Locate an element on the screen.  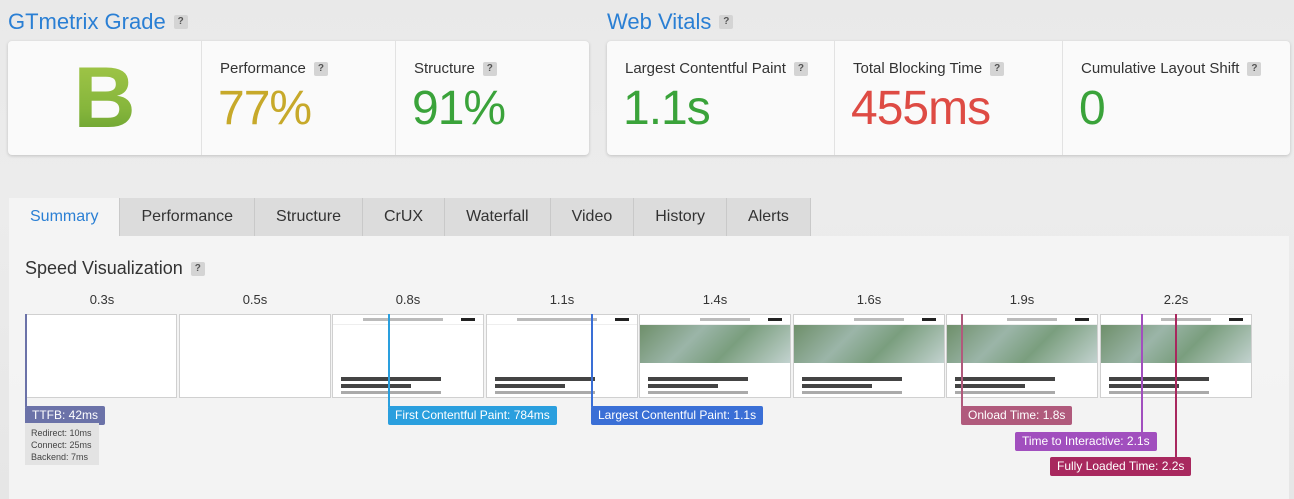
fcp-marker-line is located at coordinates (389, 360).